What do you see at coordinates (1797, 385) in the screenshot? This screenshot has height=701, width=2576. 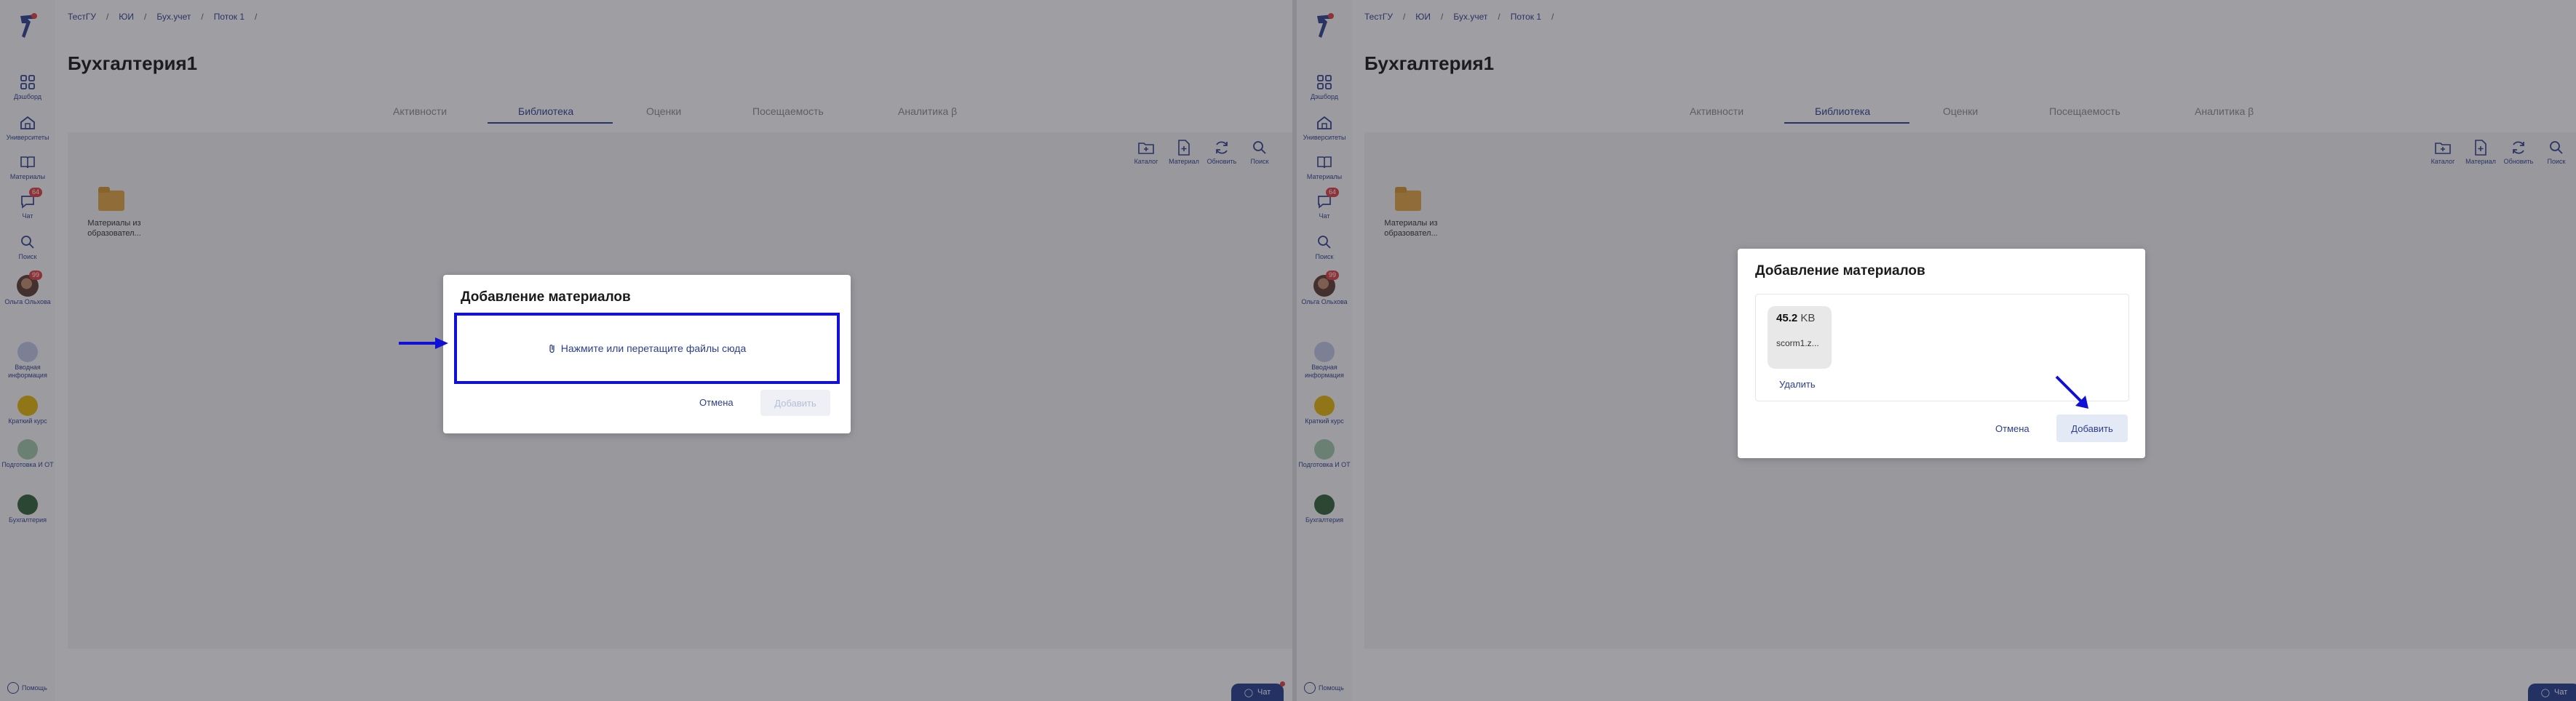 I see `remove-file-link: Удалить` at bounding box center [1797, 385].